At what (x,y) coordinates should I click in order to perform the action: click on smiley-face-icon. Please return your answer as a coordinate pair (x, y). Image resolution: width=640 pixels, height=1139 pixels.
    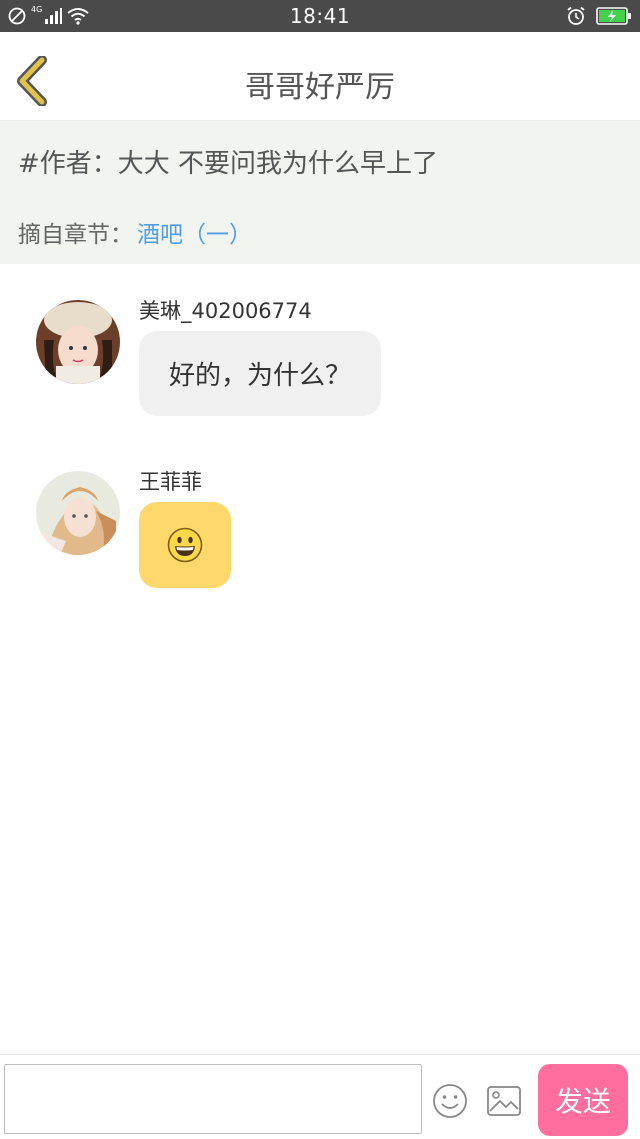
    Looking at the image, I should click on (450, 1101).